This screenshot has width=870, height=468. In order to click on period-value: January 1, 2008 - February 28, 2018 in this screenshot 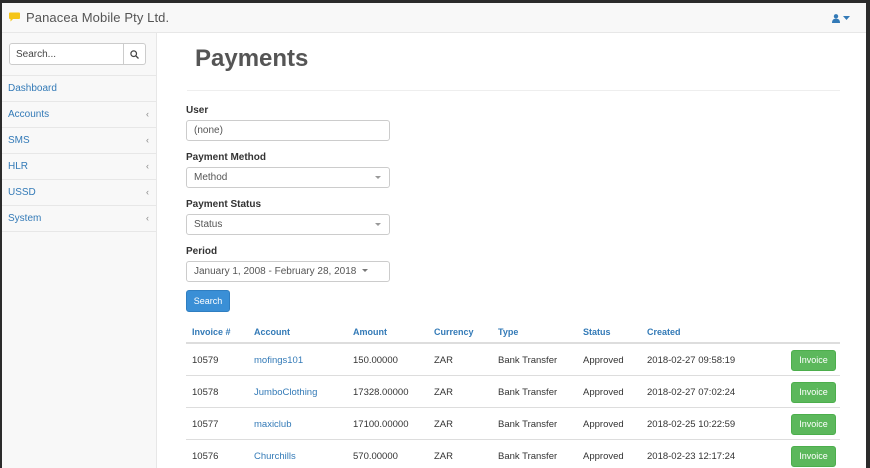, I will do `click(275, 271)`.